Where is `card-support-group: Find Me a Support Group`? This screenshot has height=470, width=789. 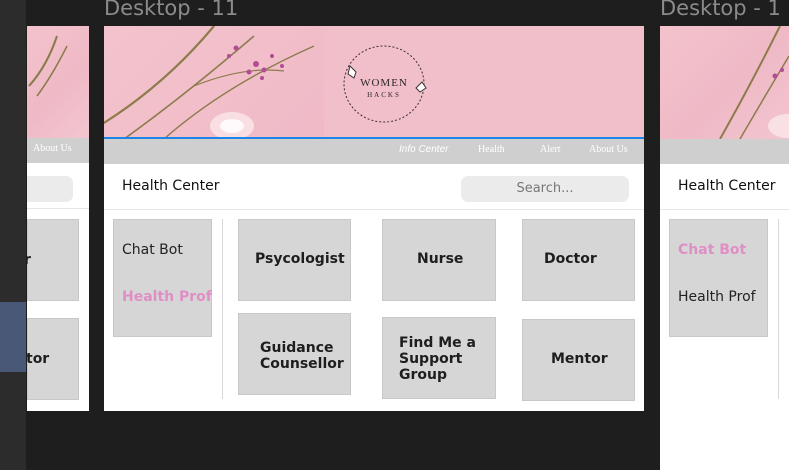 card-support-group: Find Me a Support Group is located at coordinates (439, 358).